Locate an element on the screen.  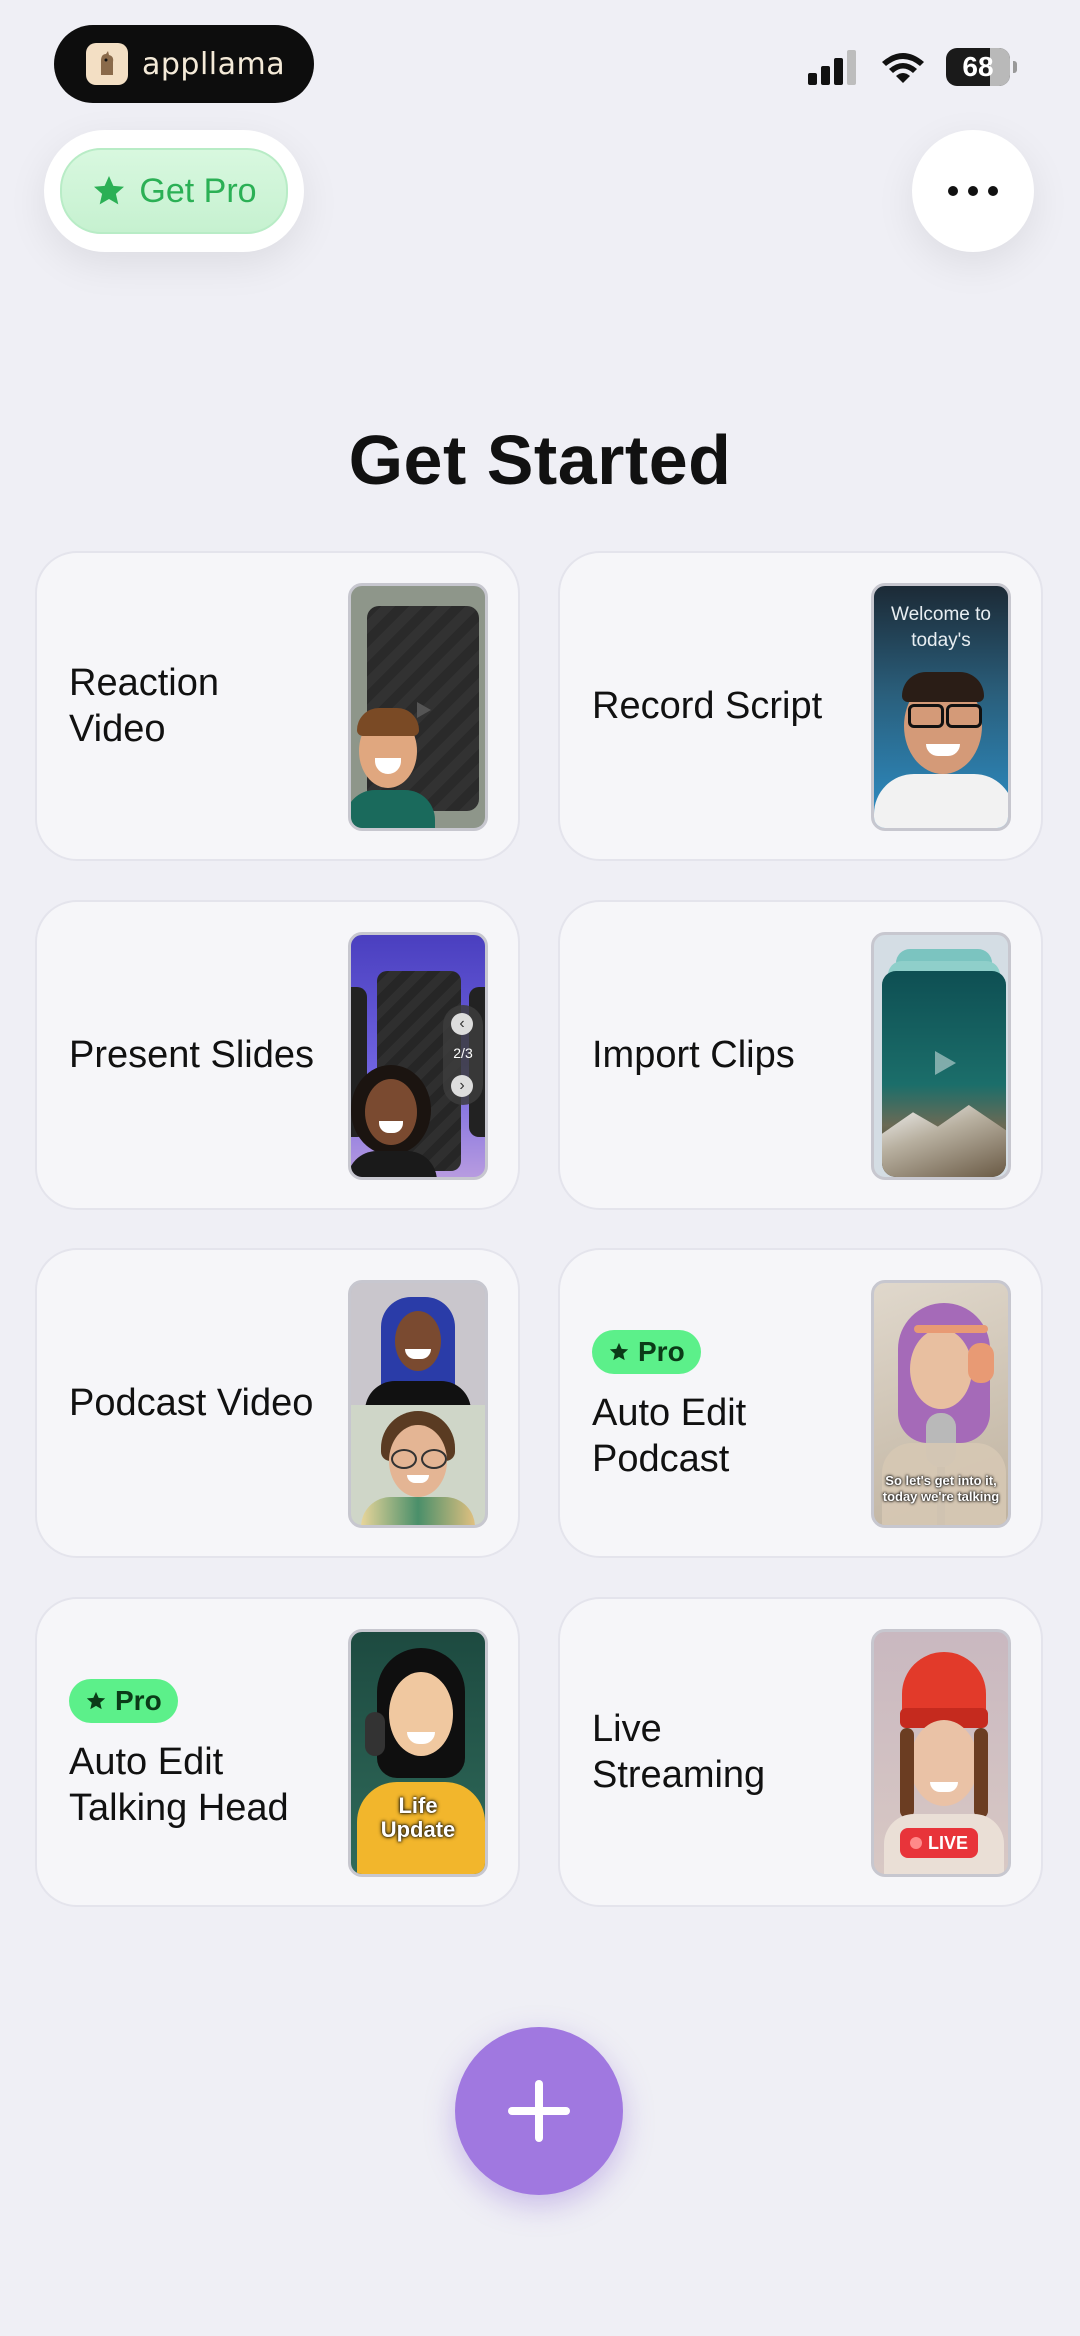
live-badge: LIVE is located at coordinates (939, 1843).